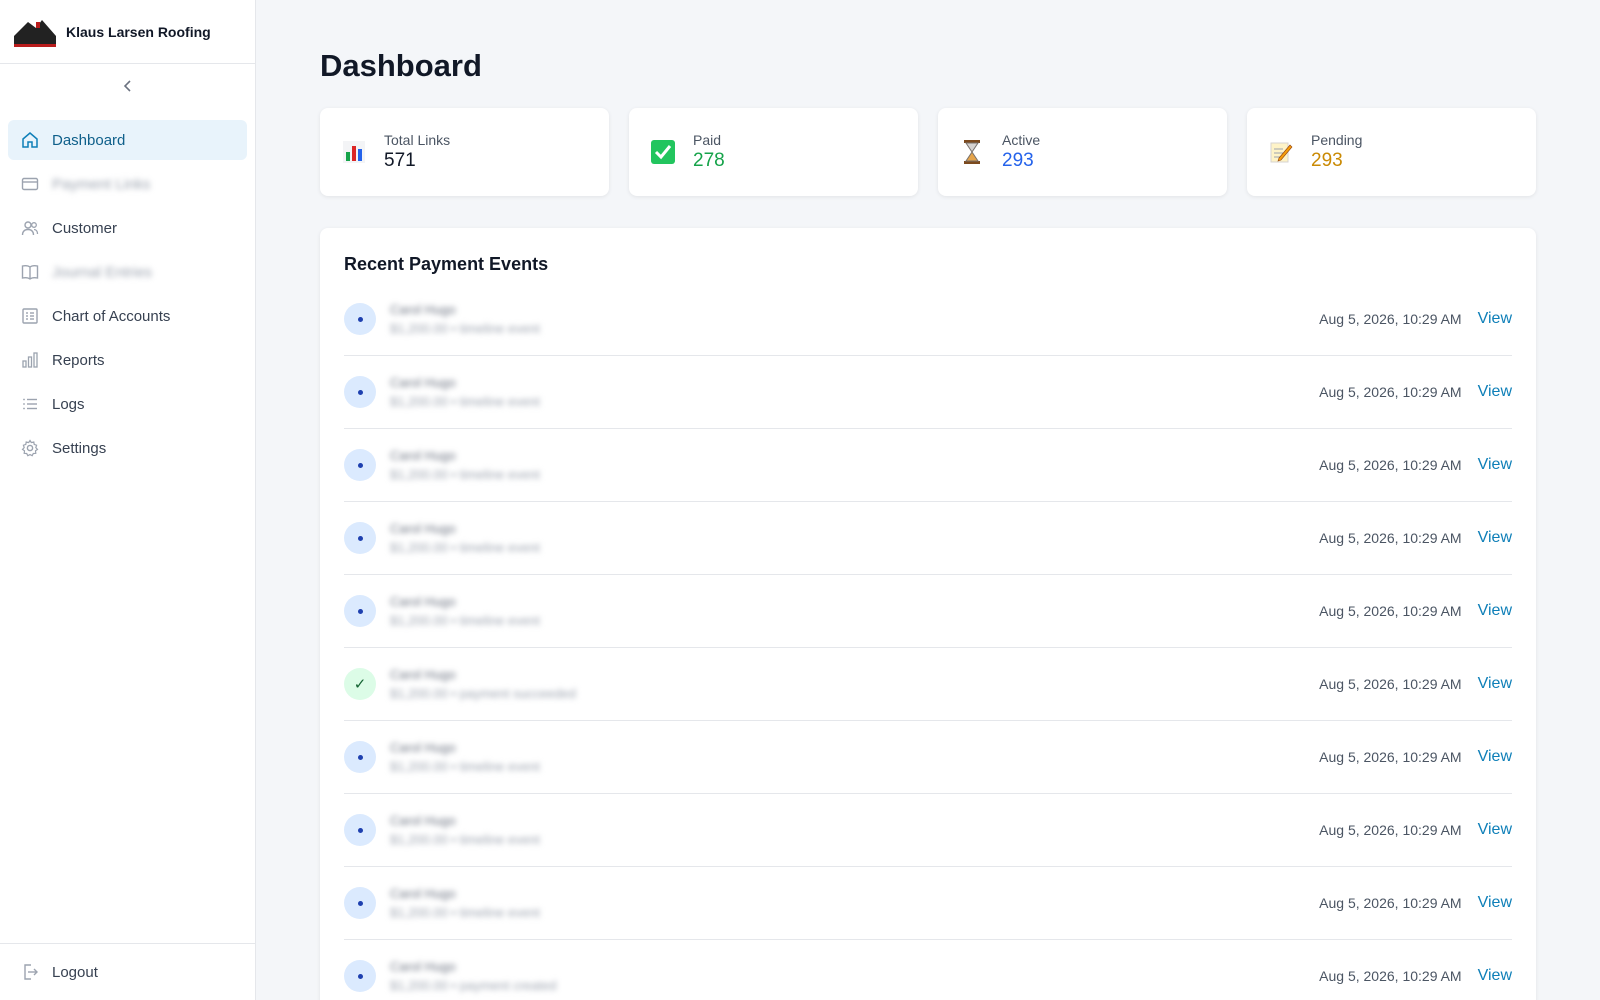 This screenshot has height=1000, width=1600. What do you see at coordinates (79, 448) in the screenshot?
I see `sidebar-item-label: Settings` at bounding box center [79, 448].